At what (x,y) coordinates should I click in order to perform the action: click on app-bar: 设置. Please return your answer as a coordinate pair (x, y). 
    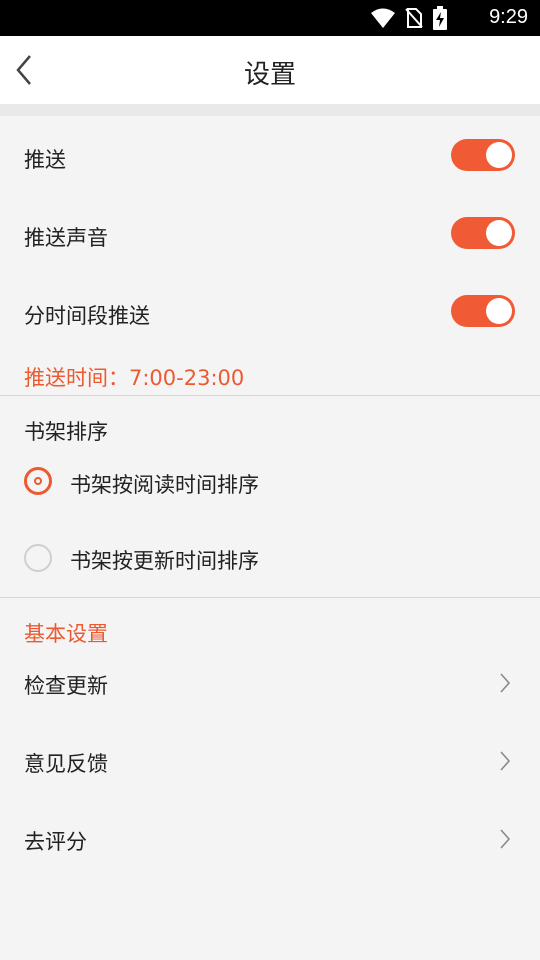
    Looking at the image, I should click on (270, 70).